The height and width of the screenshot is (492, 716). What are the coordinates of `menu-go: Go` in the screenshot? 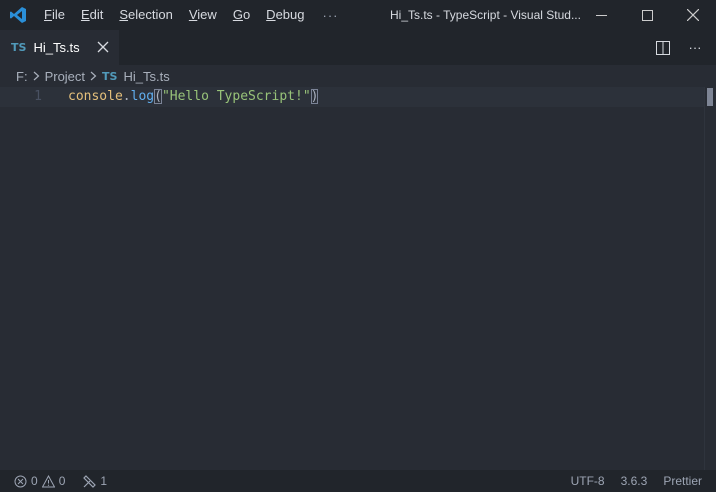 It's located at (241, 15).